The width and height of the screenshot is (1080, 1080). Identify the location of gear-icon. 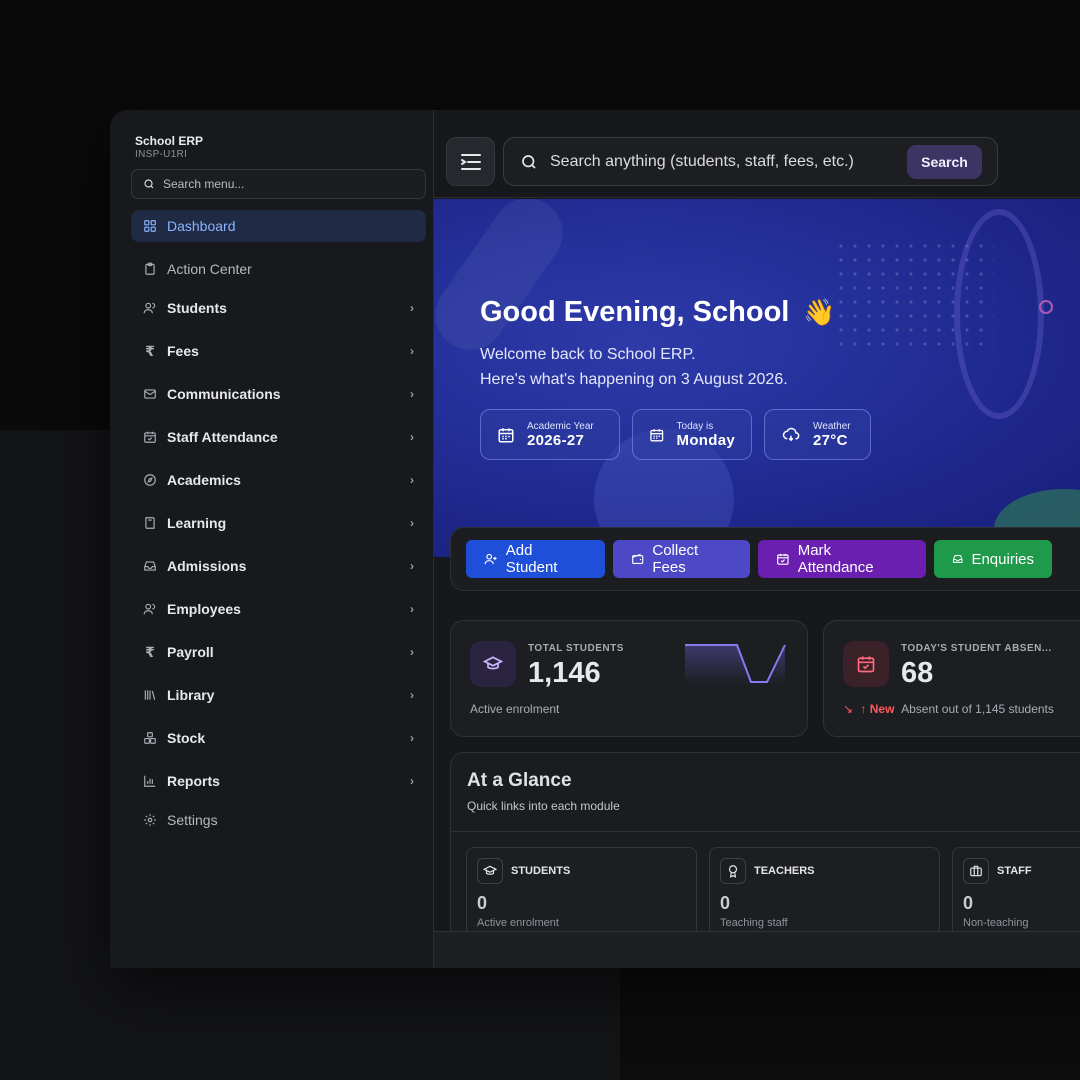
(150, 820).